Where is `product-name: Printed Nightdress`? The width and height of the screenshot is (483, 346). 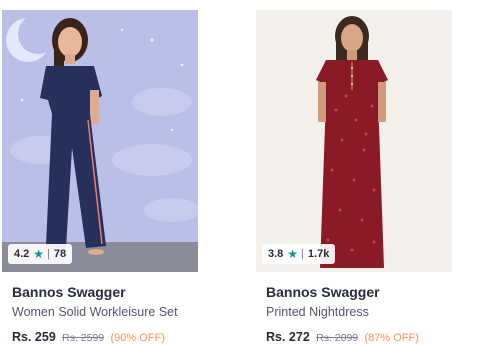 product-name: Printed Nightdress is located at coordinates (359, 312).